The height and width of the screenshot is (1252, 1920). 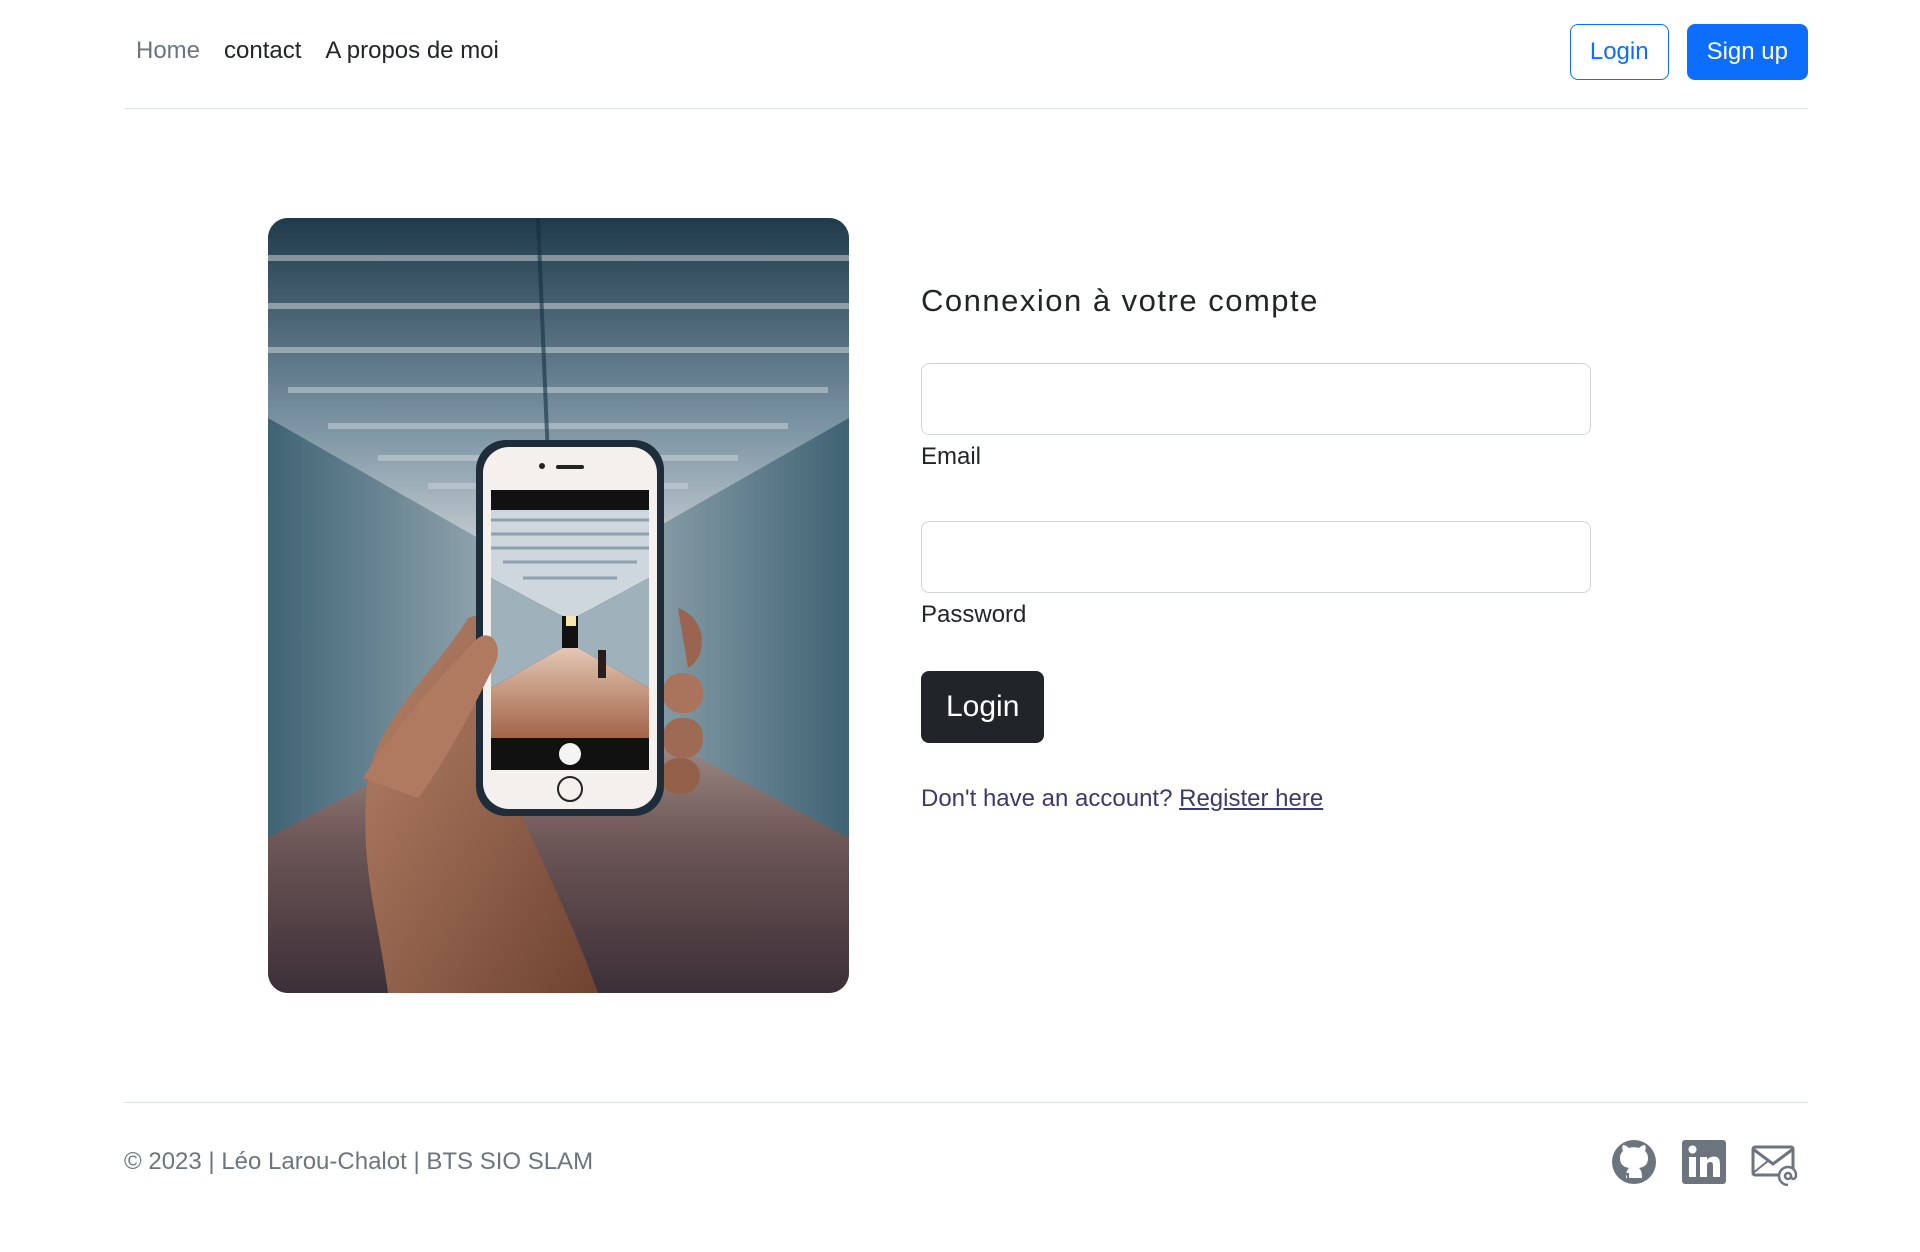 I want to click on header-actions: Login Sign up, so click(x=1688, y=52).